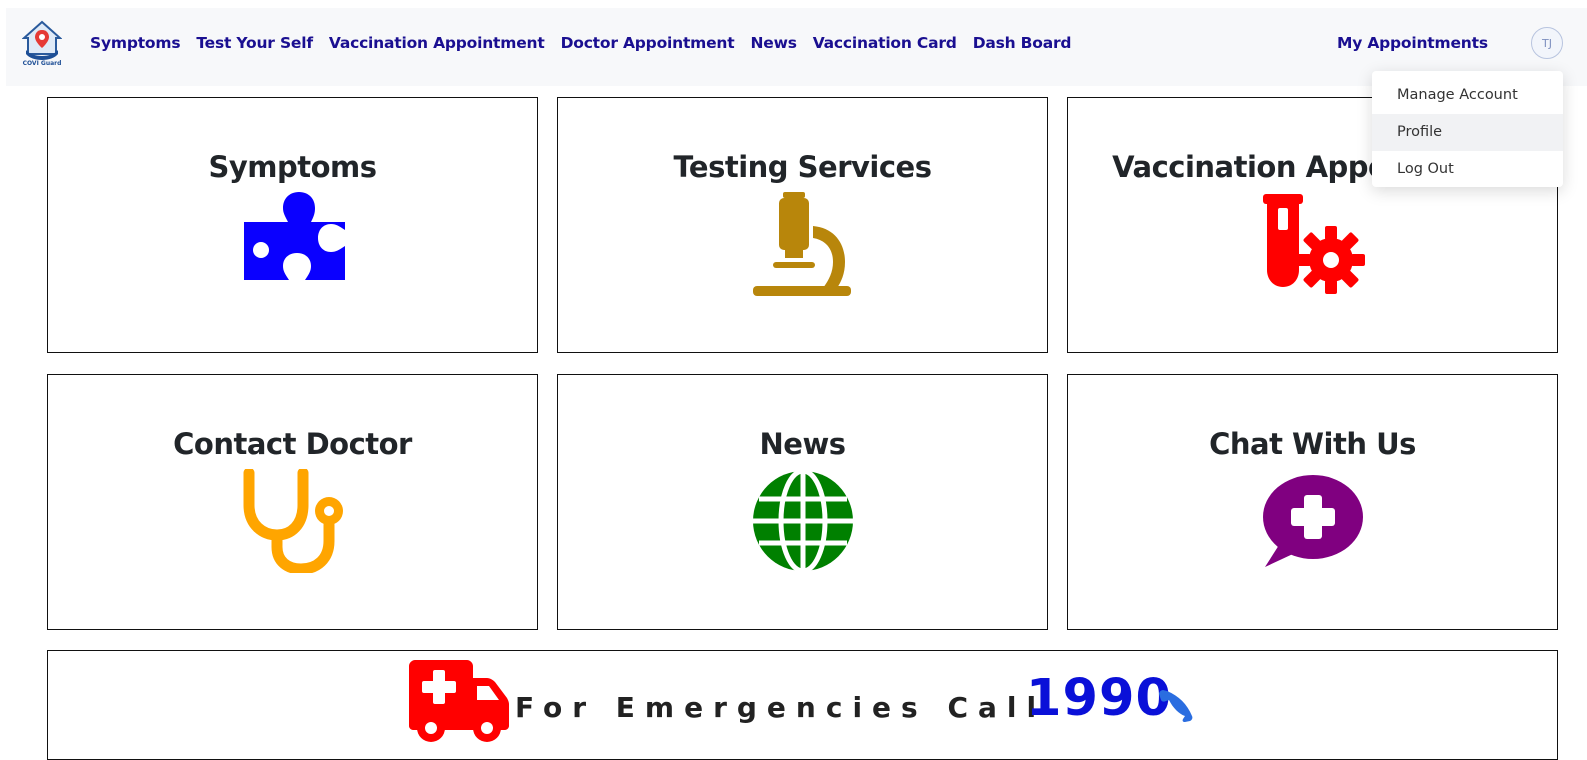 The image size is (1587, 760). I want to click on card-title: Symptoms, so click(292, 167).